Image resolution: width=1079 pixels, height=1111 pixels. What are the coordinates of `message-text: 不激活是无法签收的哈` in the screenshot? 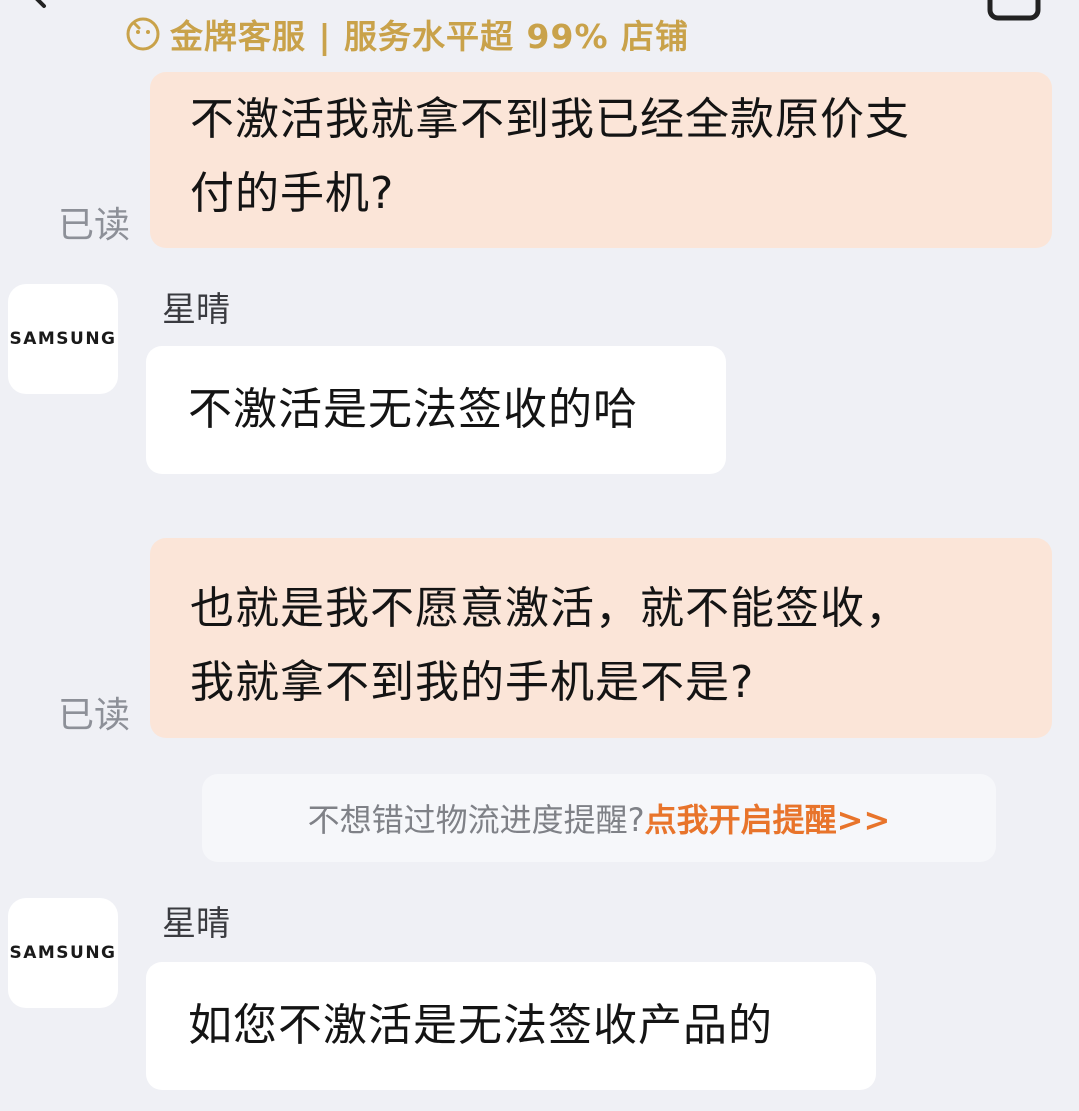 It's located at (413, 409).